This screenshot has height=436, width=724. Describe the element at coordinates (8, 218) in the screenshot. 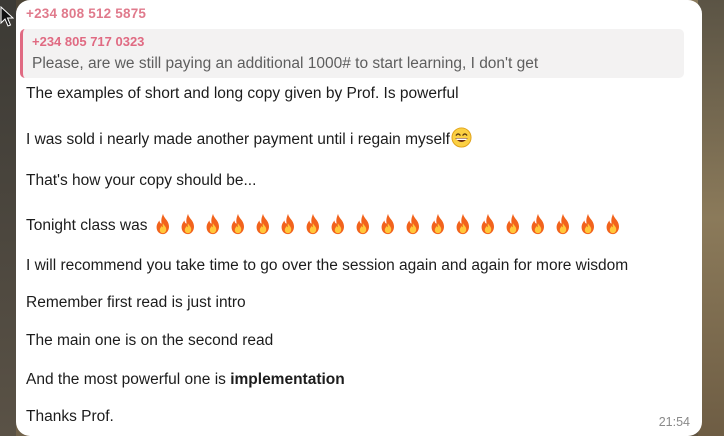

I see `chat-wallpaper-left` at that location.